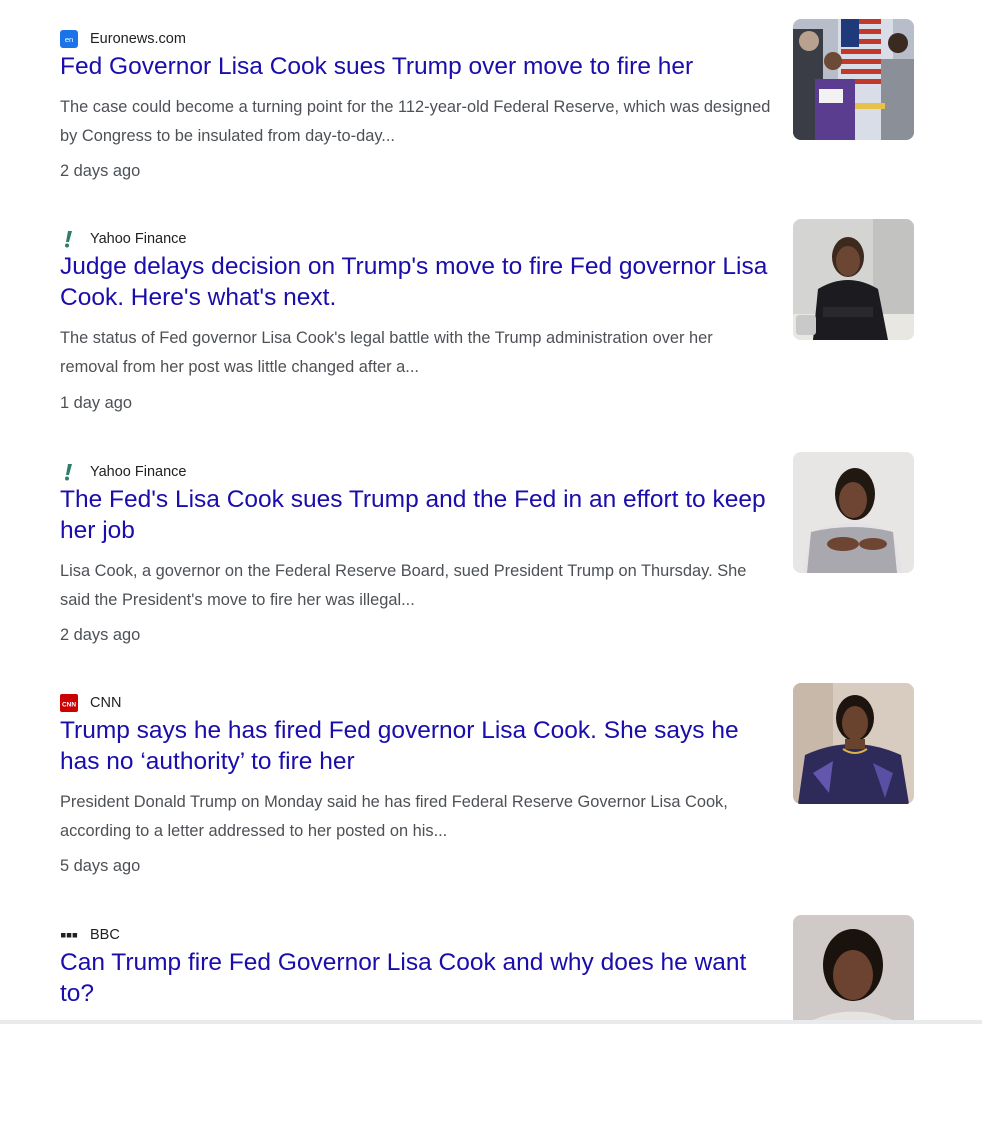 The width and height of the screenshot is (982, 1147). I want to click on source-row: CNN CNN, so click(90, 703).